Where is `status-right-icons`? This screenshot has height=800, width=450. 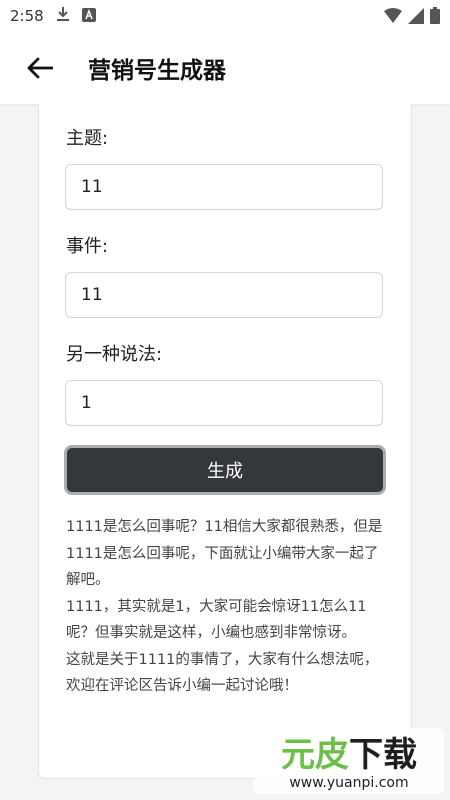
status-right-icons is located at coordinates (412, 17).